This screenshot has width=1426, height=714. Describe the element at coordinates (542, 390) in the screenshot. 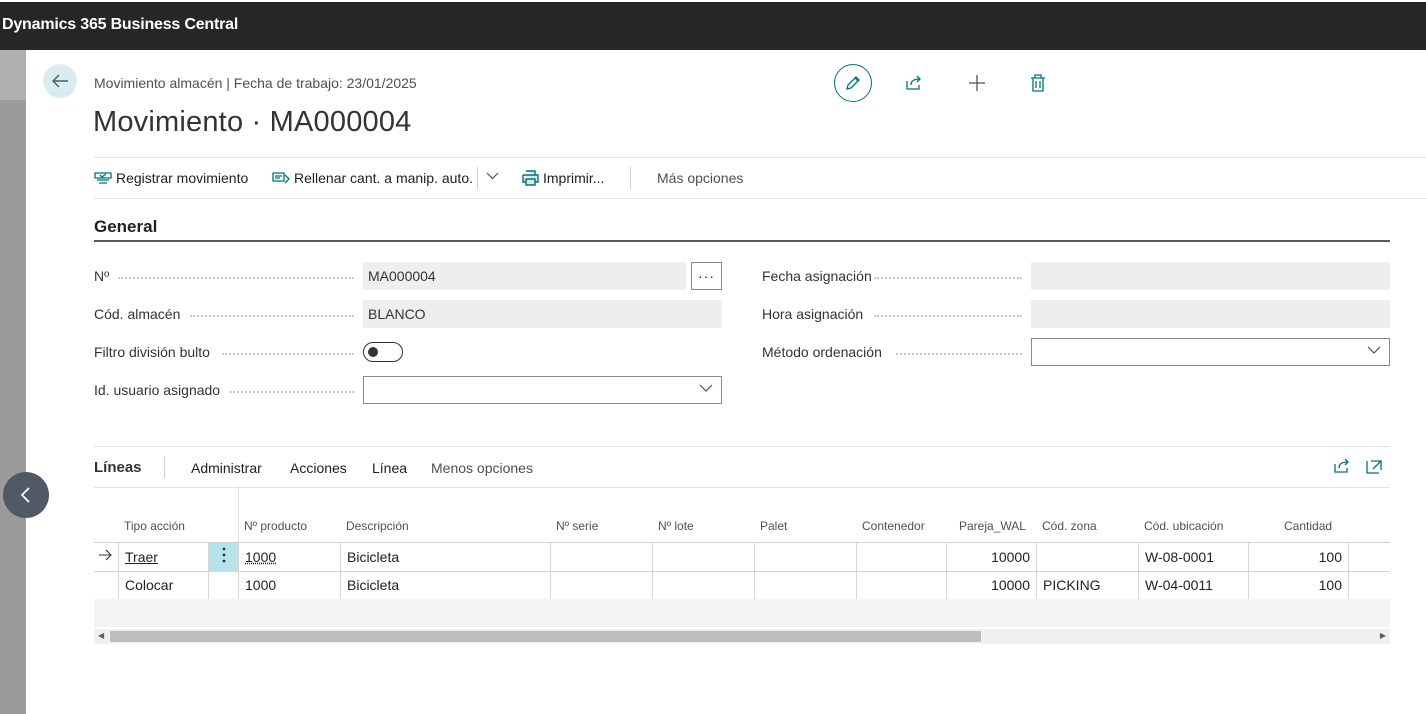

I see `user-select` at that location.